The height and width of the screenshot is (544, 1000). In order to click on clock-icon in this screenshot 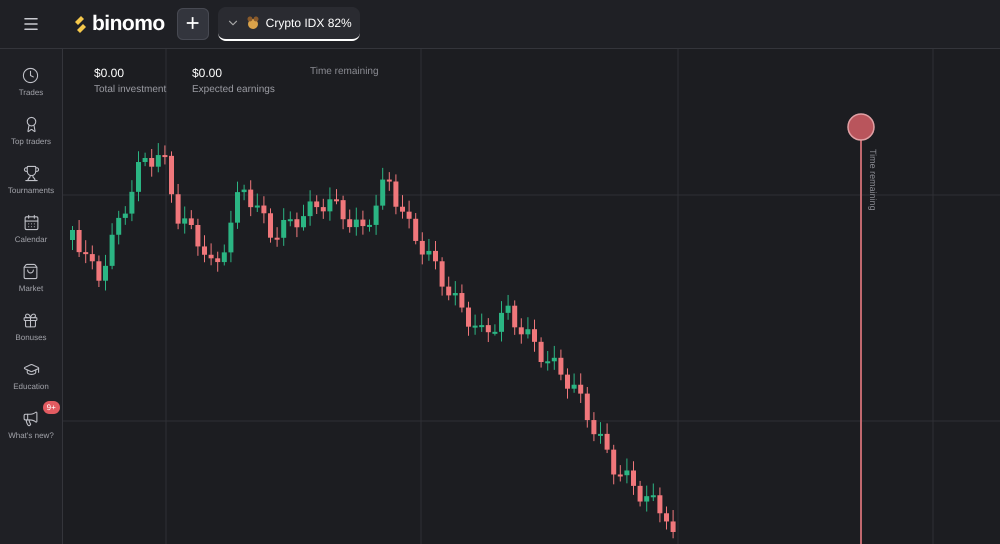, I will do `click(31, 75)`.